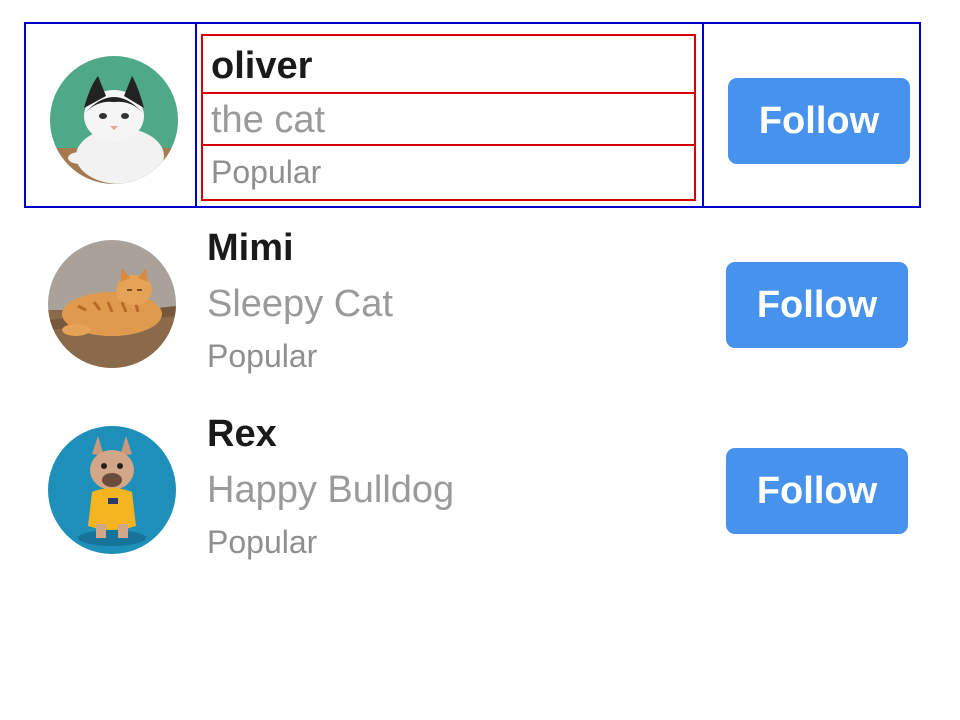  I want to click on info-box: Rex Happy Bulldog Popular, so click(446, 487).